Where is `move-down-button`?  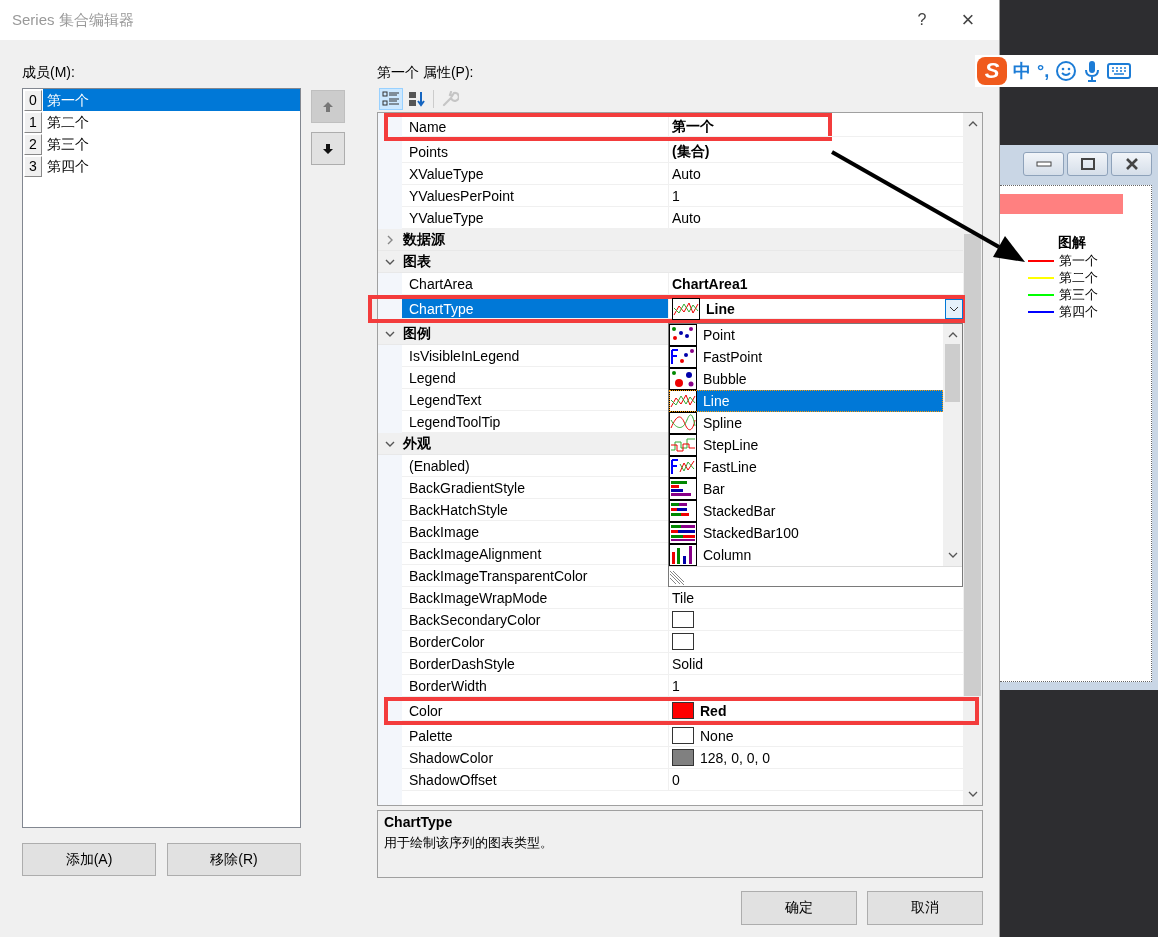 move-down-button is located at coordinates (328, 148).